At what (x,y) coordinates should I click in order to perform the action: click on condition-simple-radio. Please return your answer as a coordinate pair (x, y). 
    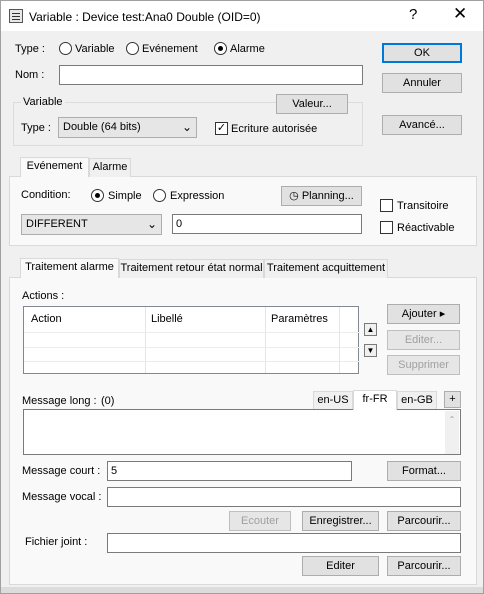
    Looking at the image, I should click on (97, 195).